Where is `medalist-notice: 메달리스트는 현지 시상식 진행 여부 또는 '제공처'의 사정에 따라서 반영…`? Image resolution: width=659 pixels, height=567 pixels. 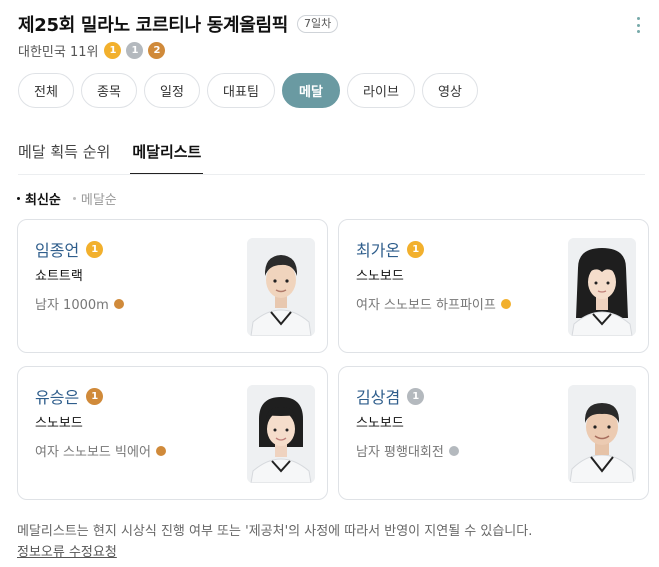
medalist-notice: 메달리스트는 현지 시상식 진행 여부 또는 '제공처'의 사정에 따라서 반영… is located at coordinates (275, 531).